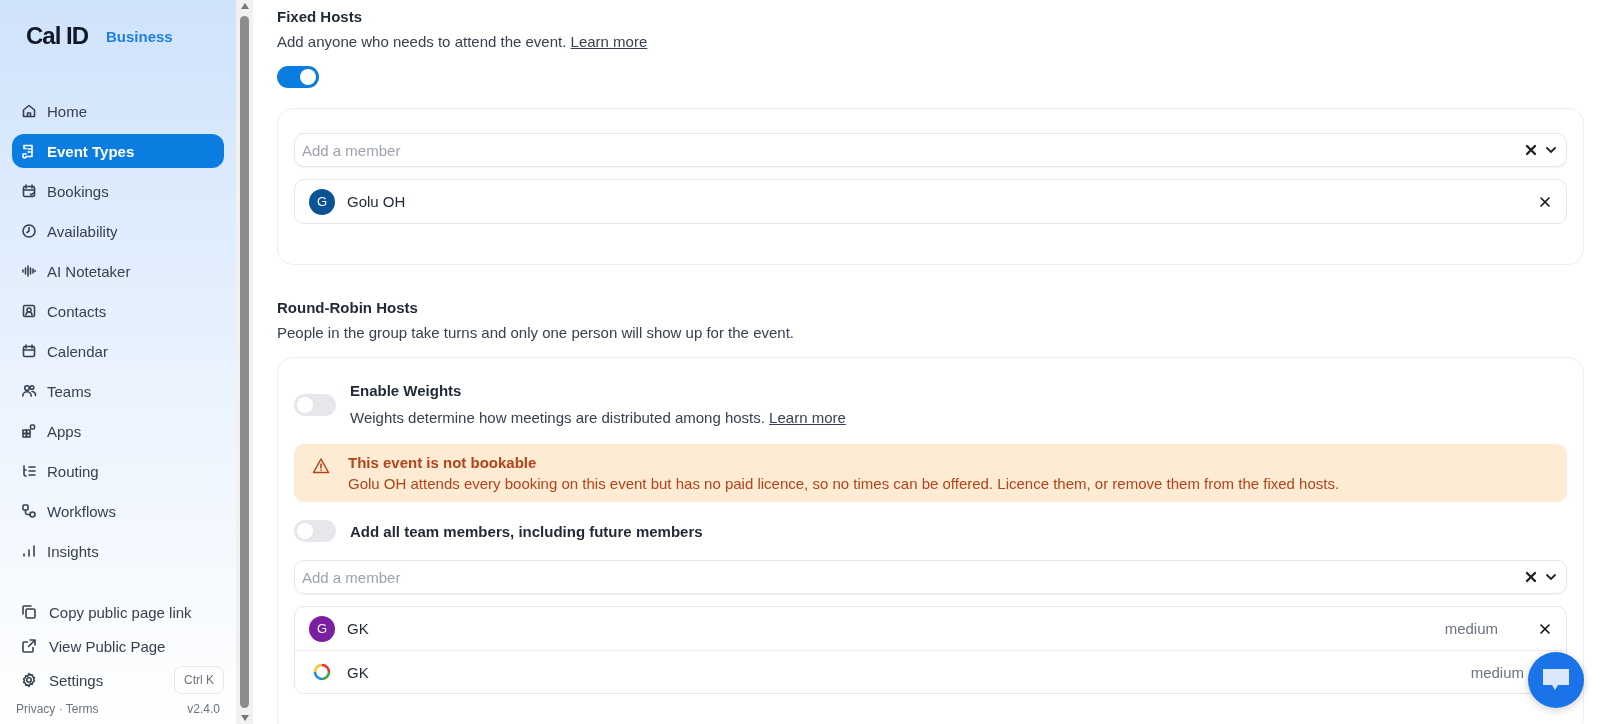 The height and width of the screenshot is (724, 1600). I want to click on section-description: Add anyone who needs to attend the event. Learn more, so click(463, 41).